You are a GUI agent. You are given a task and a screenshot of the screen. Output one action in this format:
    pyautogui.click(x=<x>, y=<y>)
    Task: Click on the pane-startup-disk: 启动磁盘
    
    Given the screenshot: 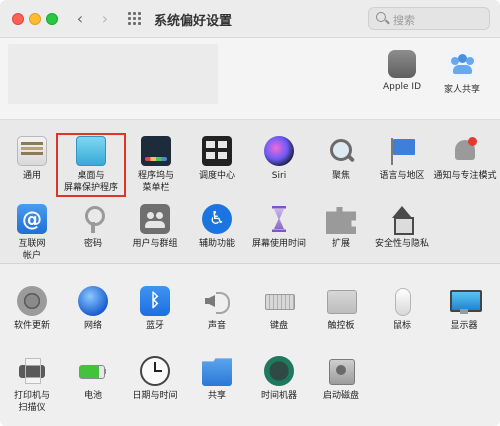 What is the action you would take?
    pyautogui.click(x=341, y=379)
    